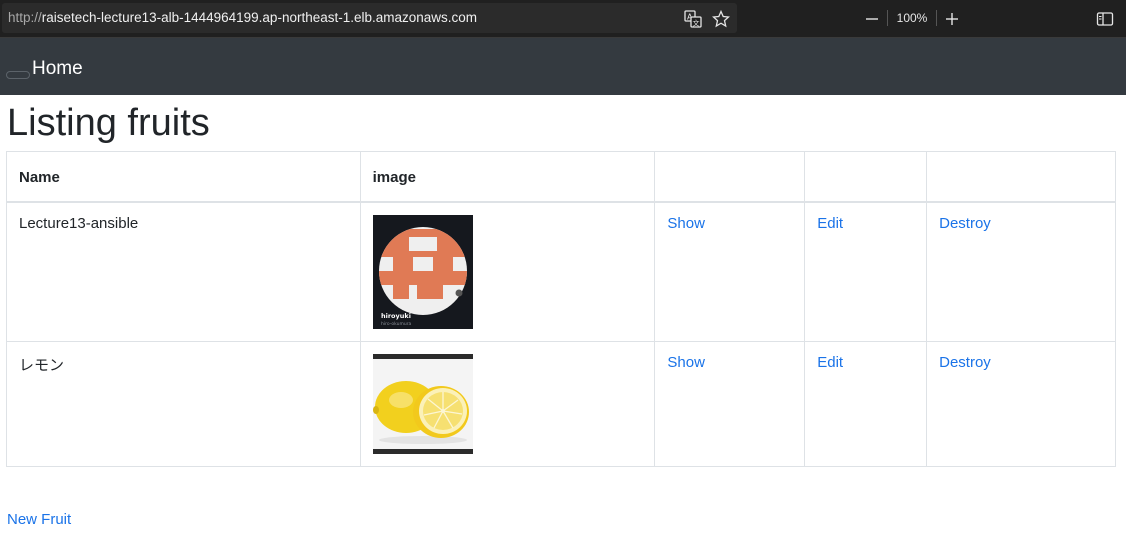 This screenshot has height=534, width=1126. Describe the element at coordinates (422, 271) in the screenshot. I see `avatar-image: hiroyuki hiro-okumura` at that location.